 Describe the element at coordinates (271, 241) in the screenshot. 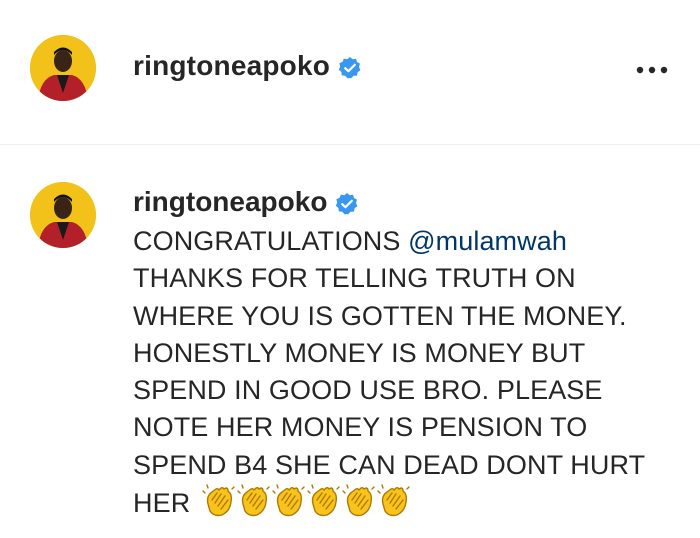

I see `comment-text-start: CONGRATULATIONS` at that location.